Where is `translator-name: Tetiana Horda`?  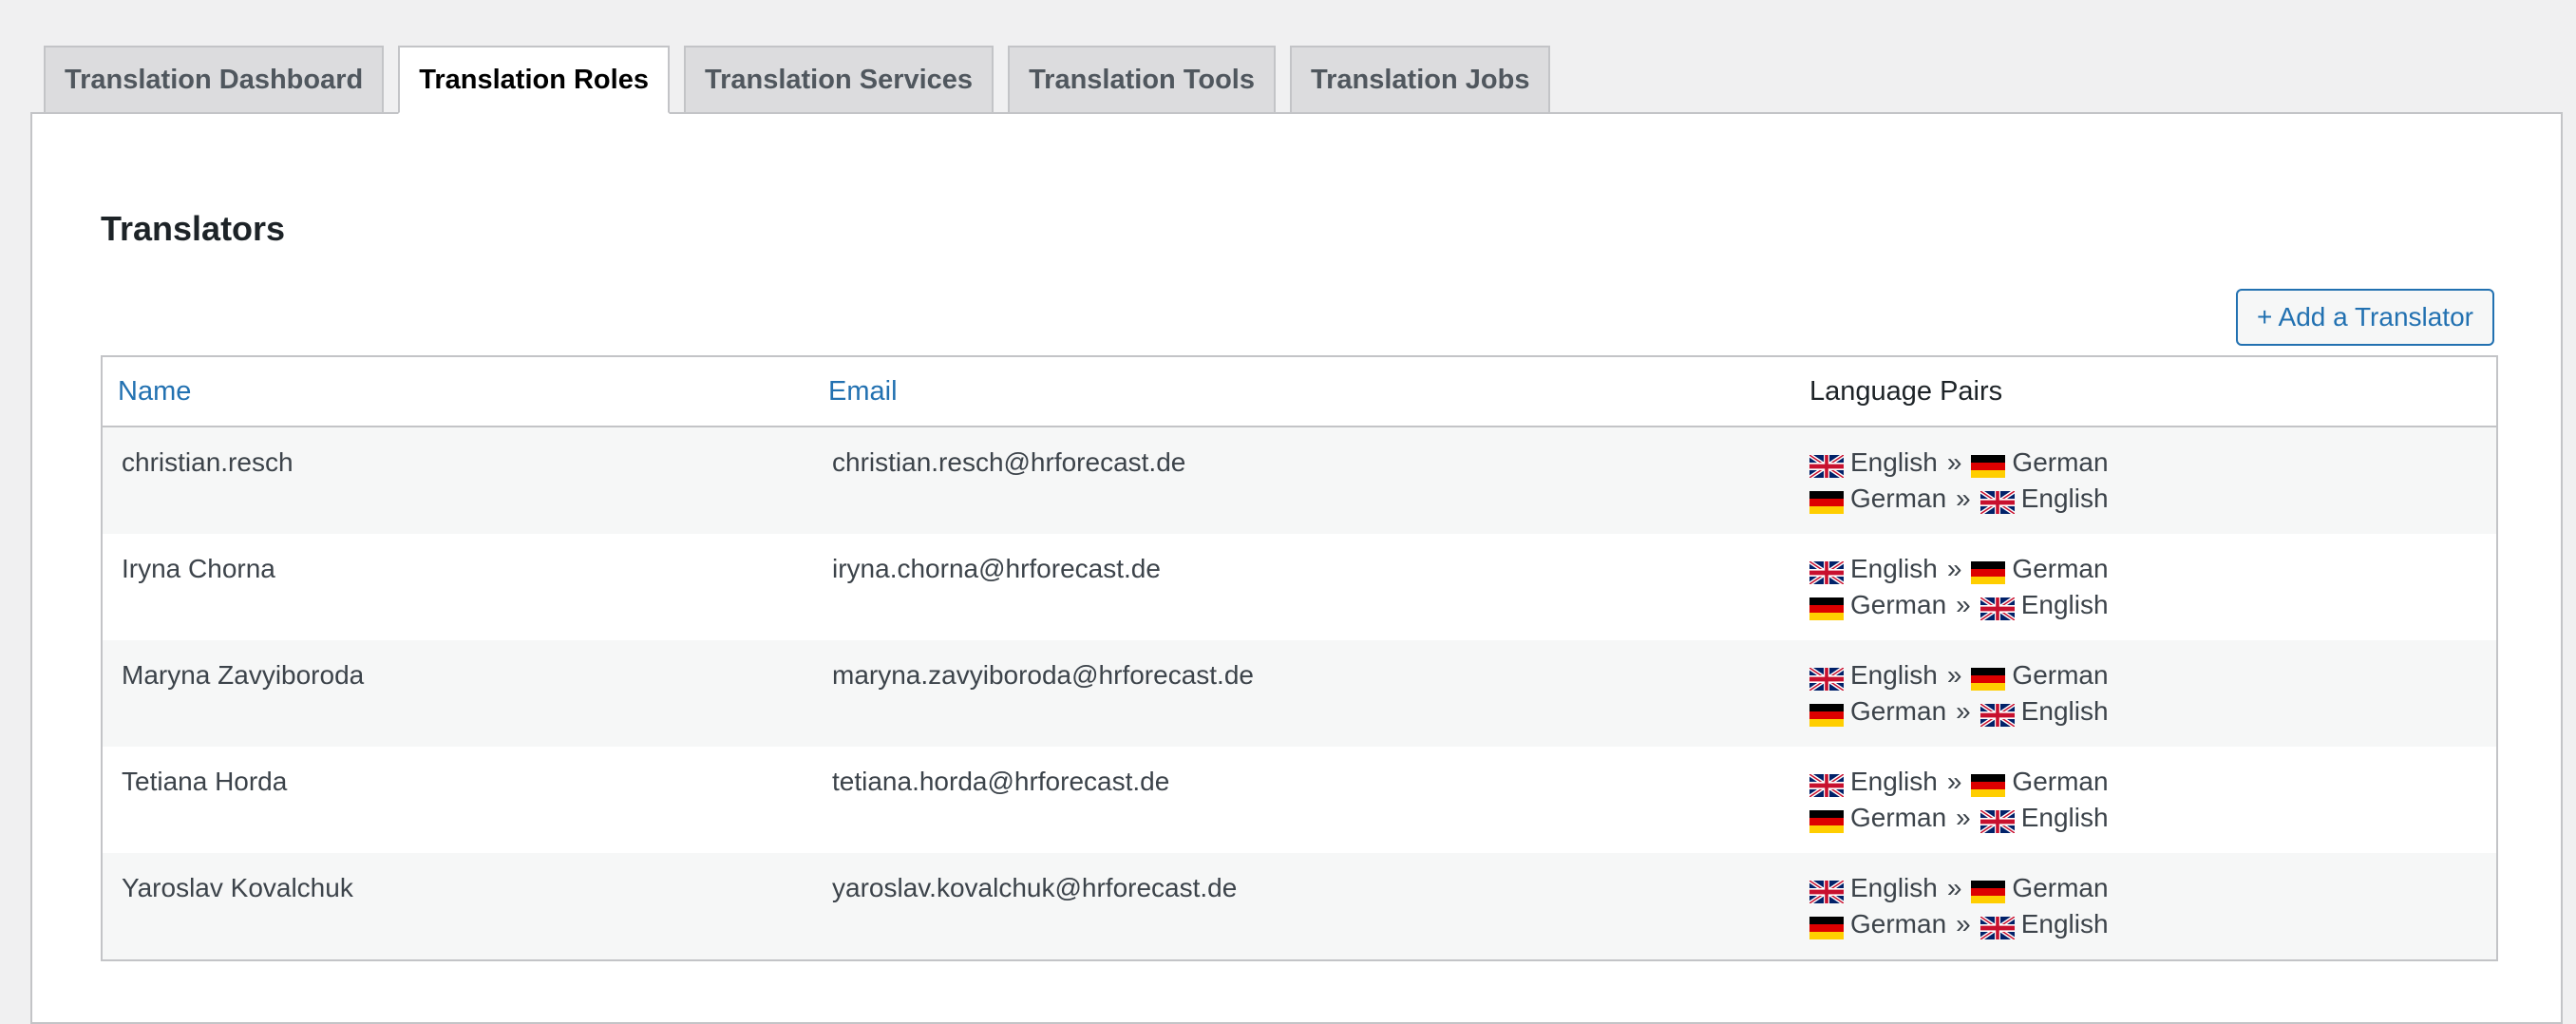 translator-name: Tetiana Horda is located at coordinates (205, 781).